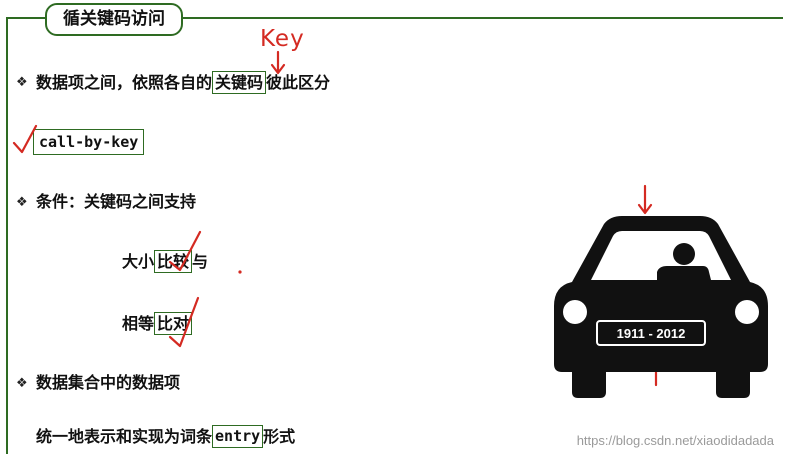 The height and width of the screenshot is (456, 786). Describe the element at coordinates (661, 307) in the screenshot. I see `car-front-icon: 1911 - 2012` at that location.